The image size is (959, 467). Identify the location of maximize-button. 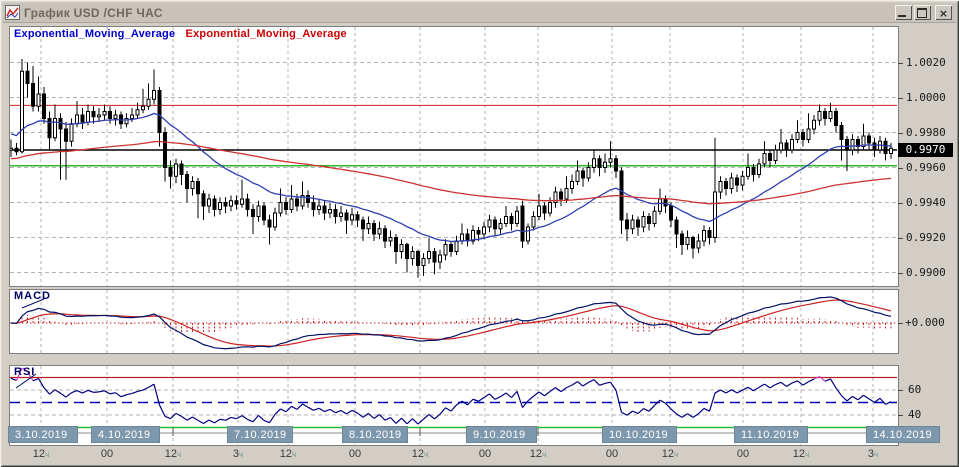
(922, 12).